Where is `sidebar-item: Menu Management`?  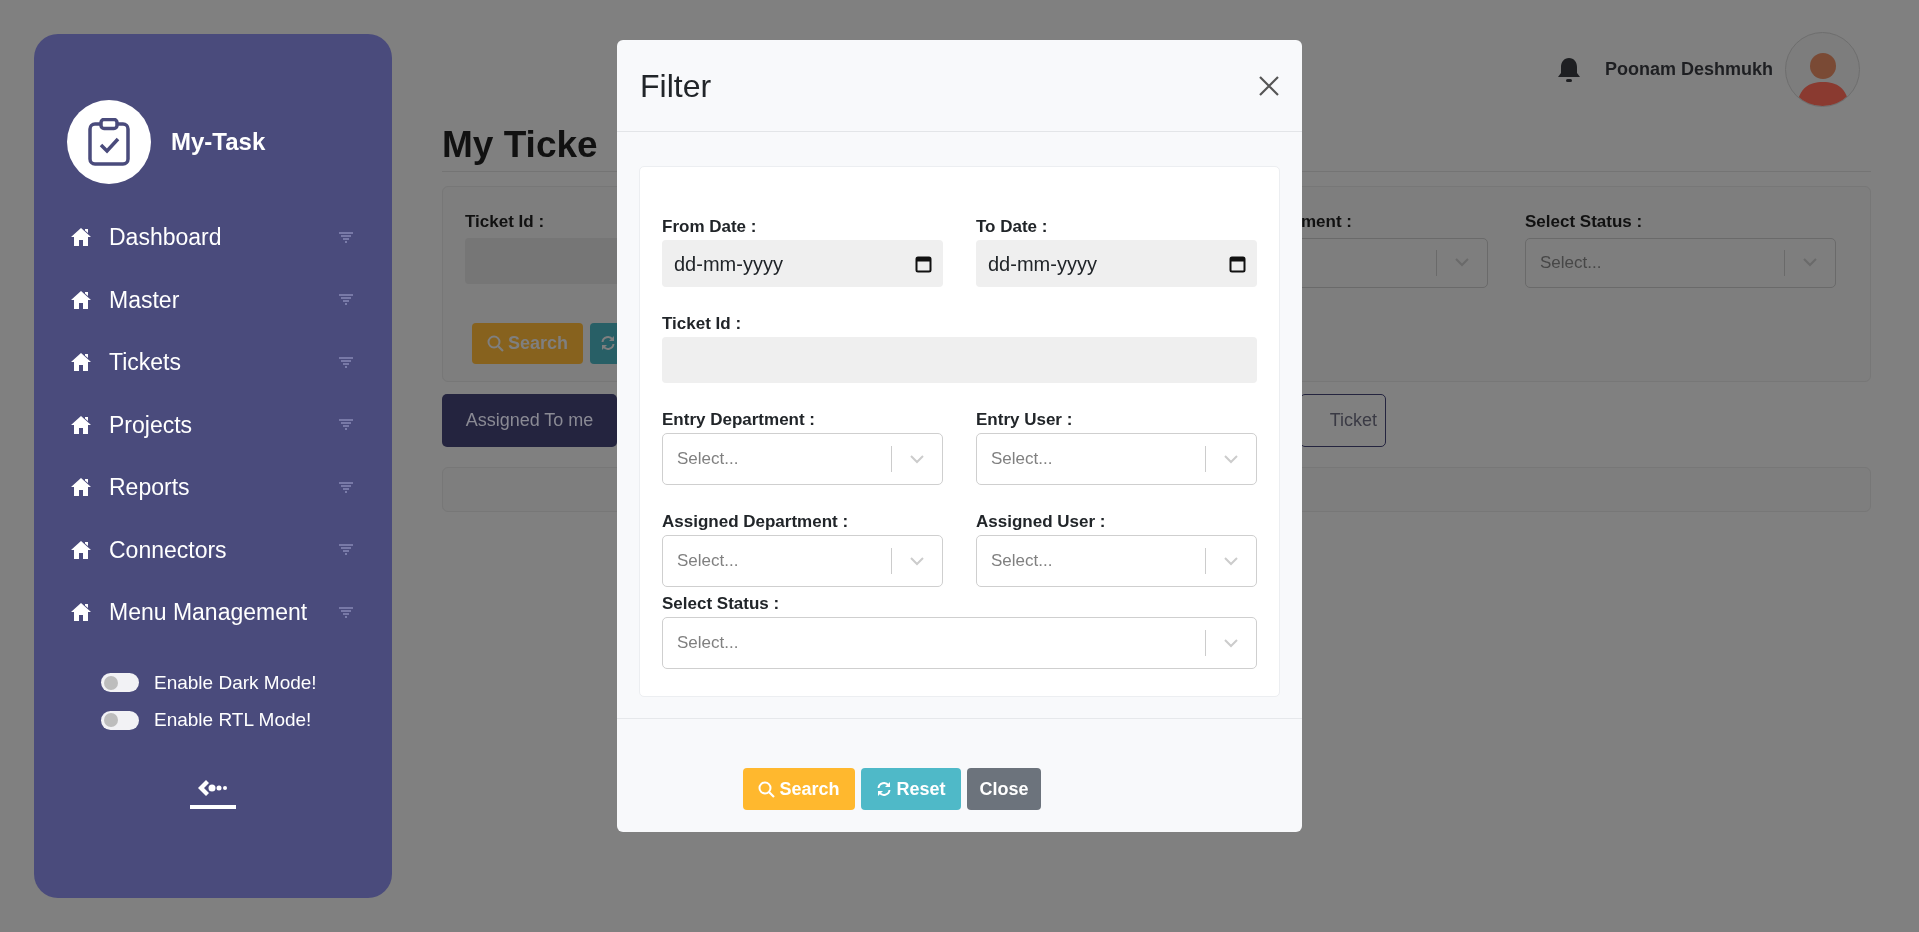 sidebar-item: Menu Management is located at coordinates (213, 612).